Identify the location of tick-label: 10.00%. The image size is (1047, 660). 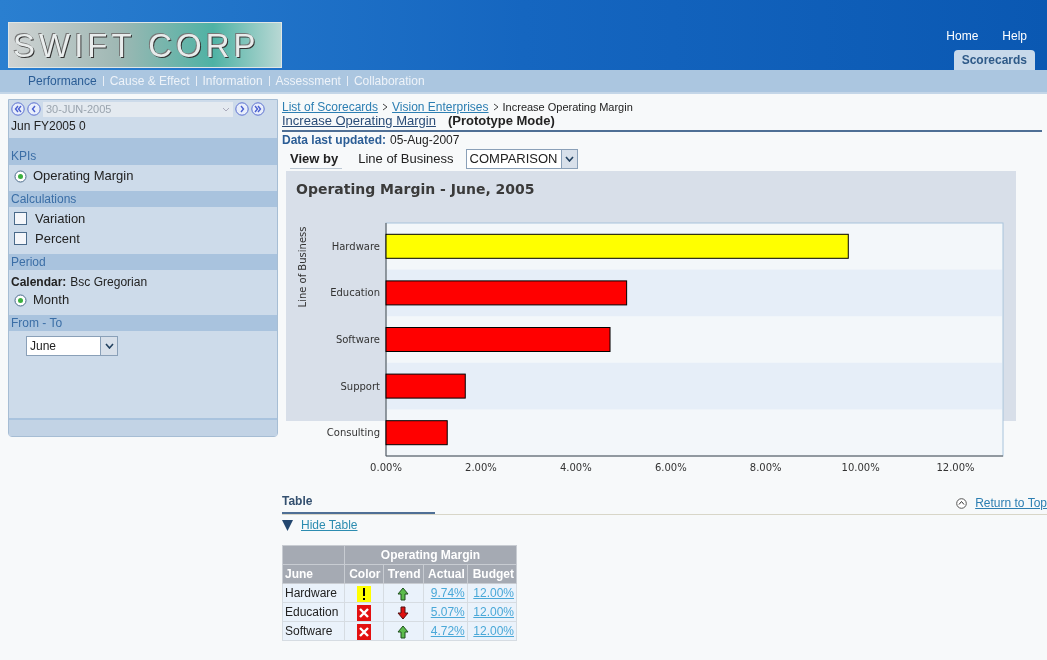
(860, 467).